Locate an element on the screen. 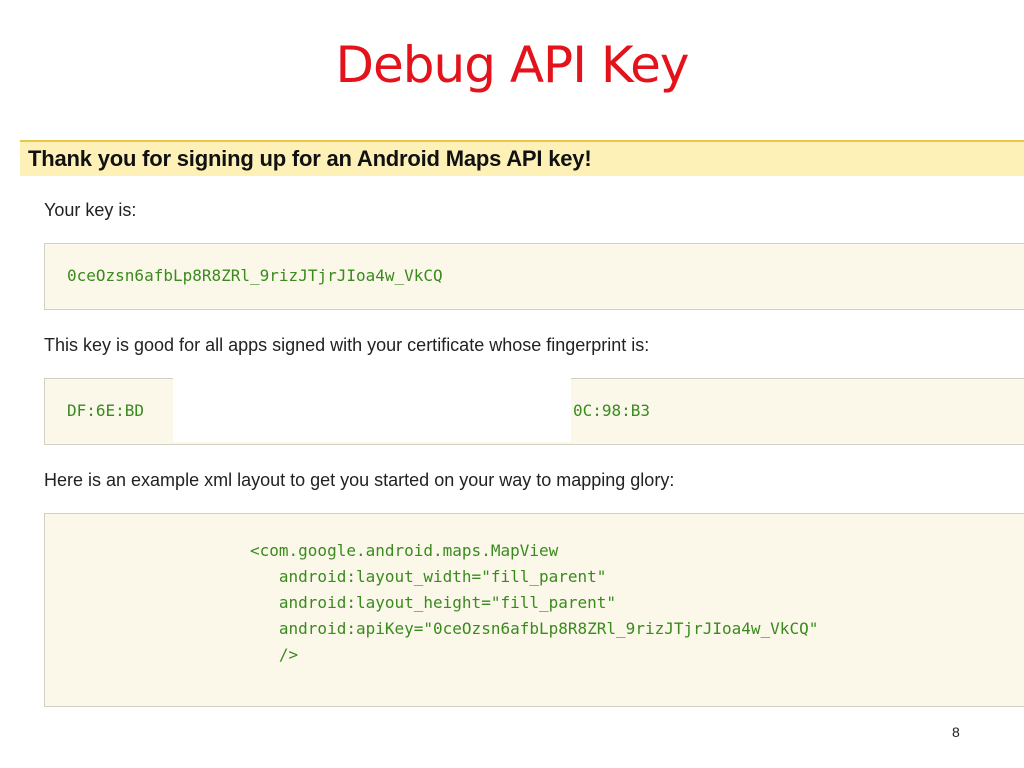 Image resolution: width=1024 pixels, height=768 pixels. code-line: android:layout_height="fill_parent" is located at coordinates (433, 602).